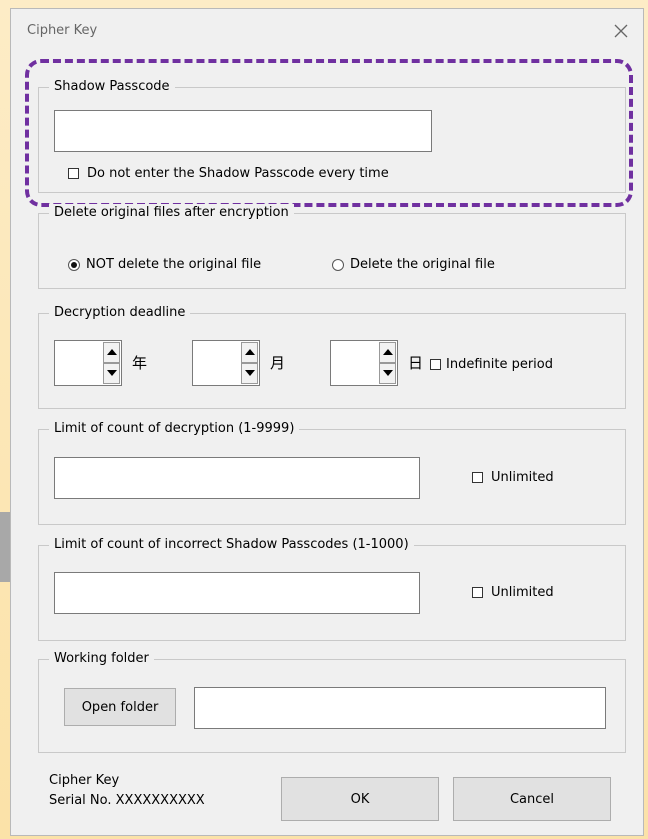 The width and height of the screenshot is (648, 839). I want to click on title-bar: Cipher Key, so click(327, 31).